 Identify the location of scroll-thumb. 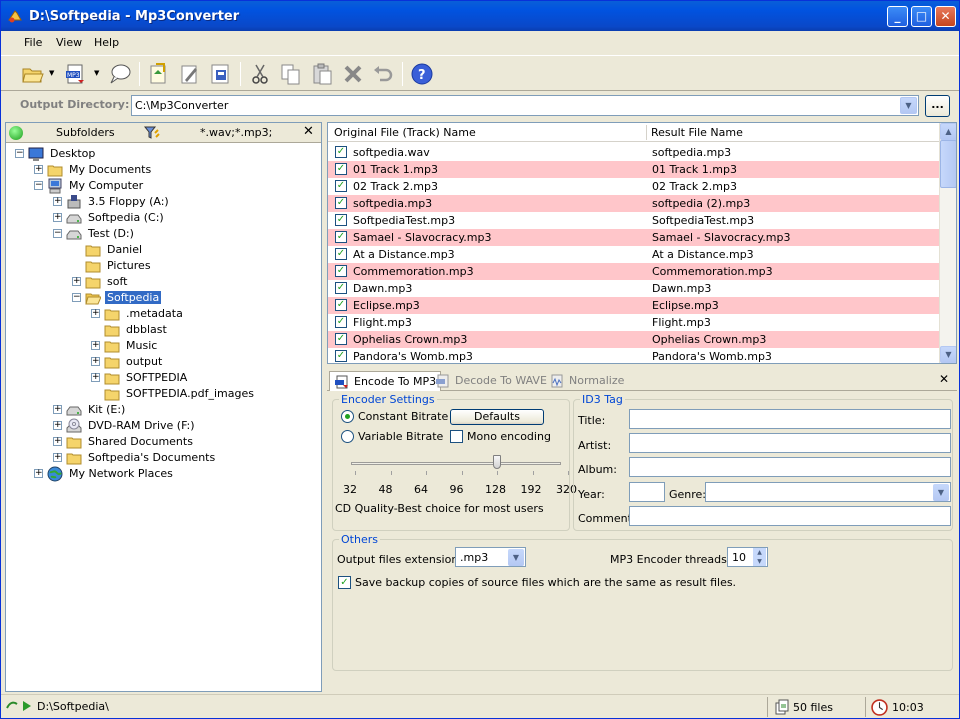
(948, 164).